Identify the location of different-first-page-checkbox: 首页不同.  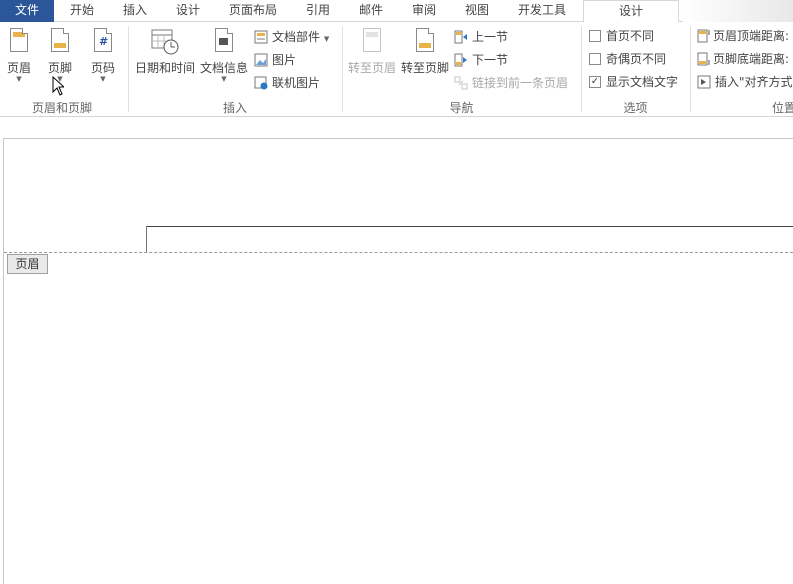
(621, 36).